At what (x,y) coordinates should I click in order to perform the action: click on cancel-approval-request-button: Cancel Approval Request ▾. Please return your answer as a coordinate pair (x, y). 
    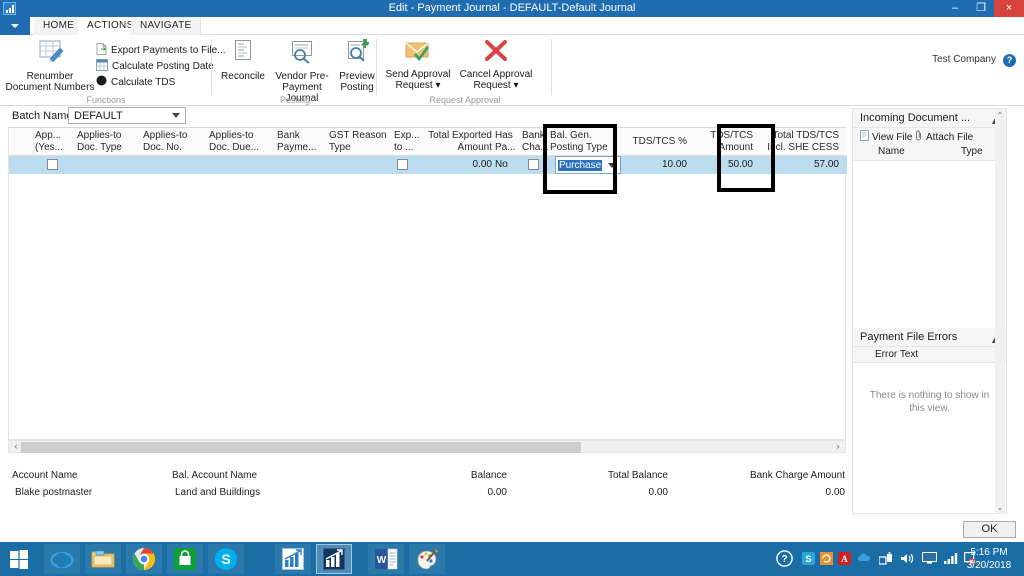
    Looking at the image, I should click on (496, 65).